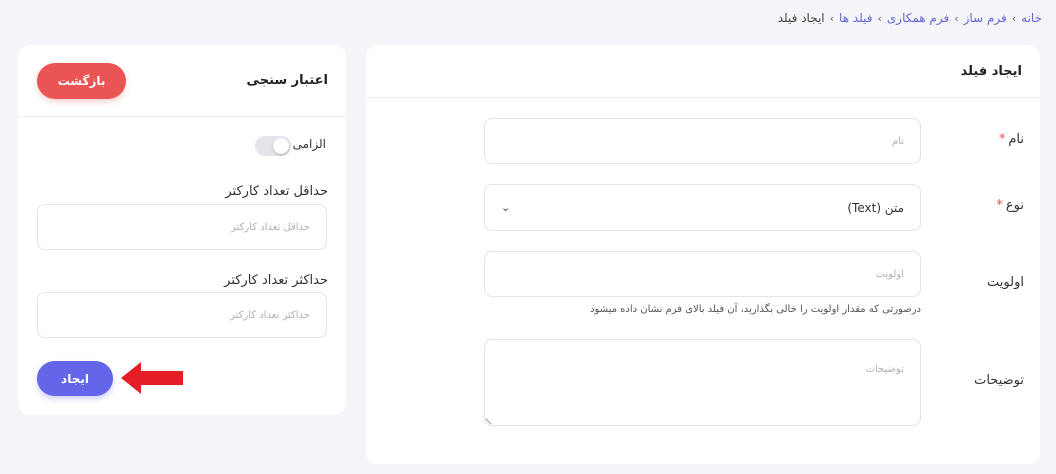 This screenshot has height=474, width=1056. Describe the element at coordinates (270, 227) in the screenshot. I see `min-chars-placeholder: حداقل تعداد کارکتر` at that location.